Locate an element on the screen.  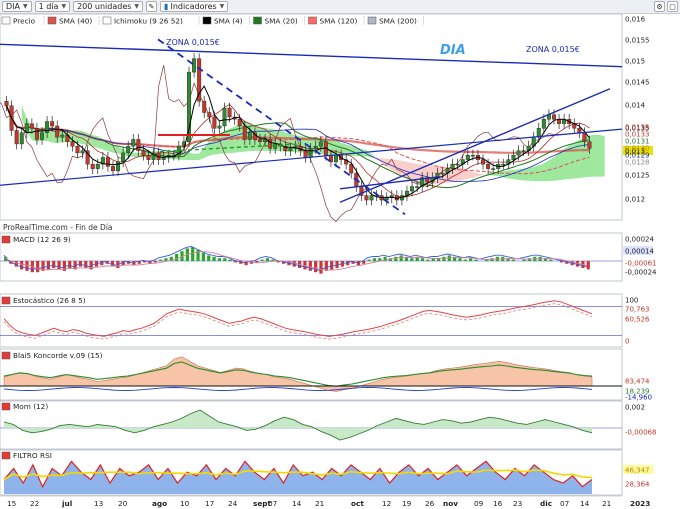
x-axis-label: 13 is located at coordinates (99, 503).